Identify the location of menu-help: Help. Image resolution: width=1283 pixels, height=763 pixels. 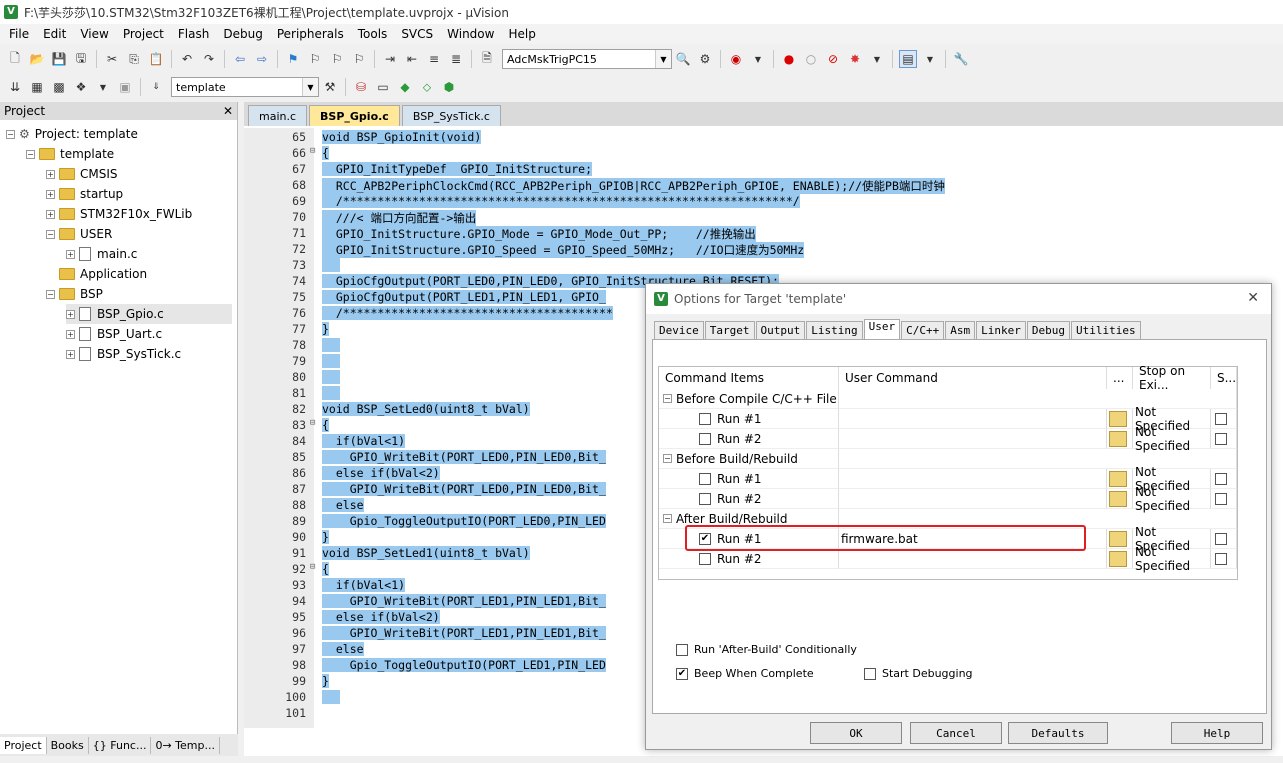
(521, 34).